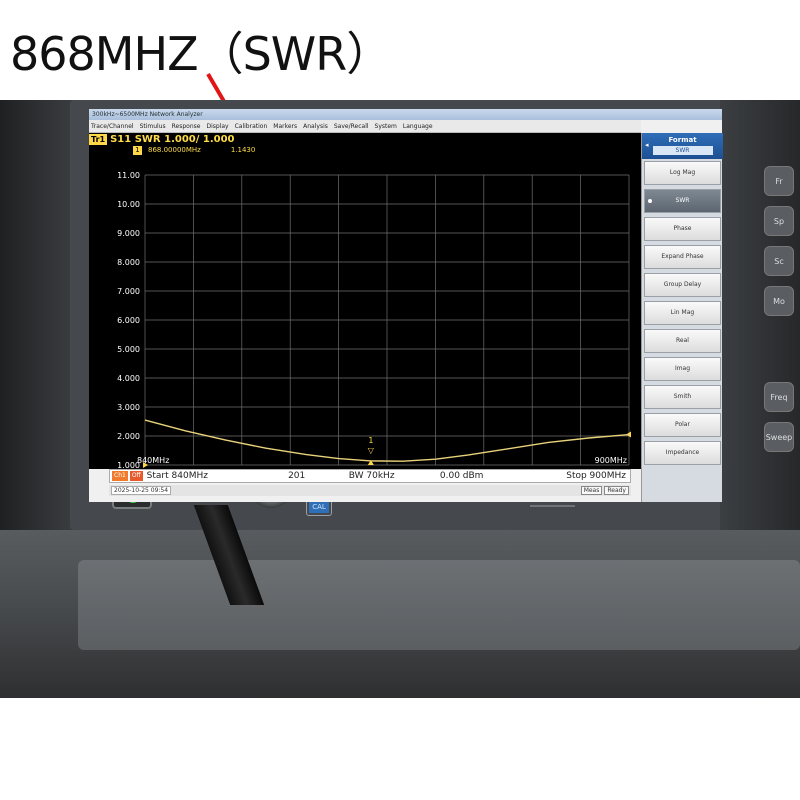 The height and width of the screenshot is (800, 800). I want to click on back-arrow-icon: ◂, so click(647, 145).